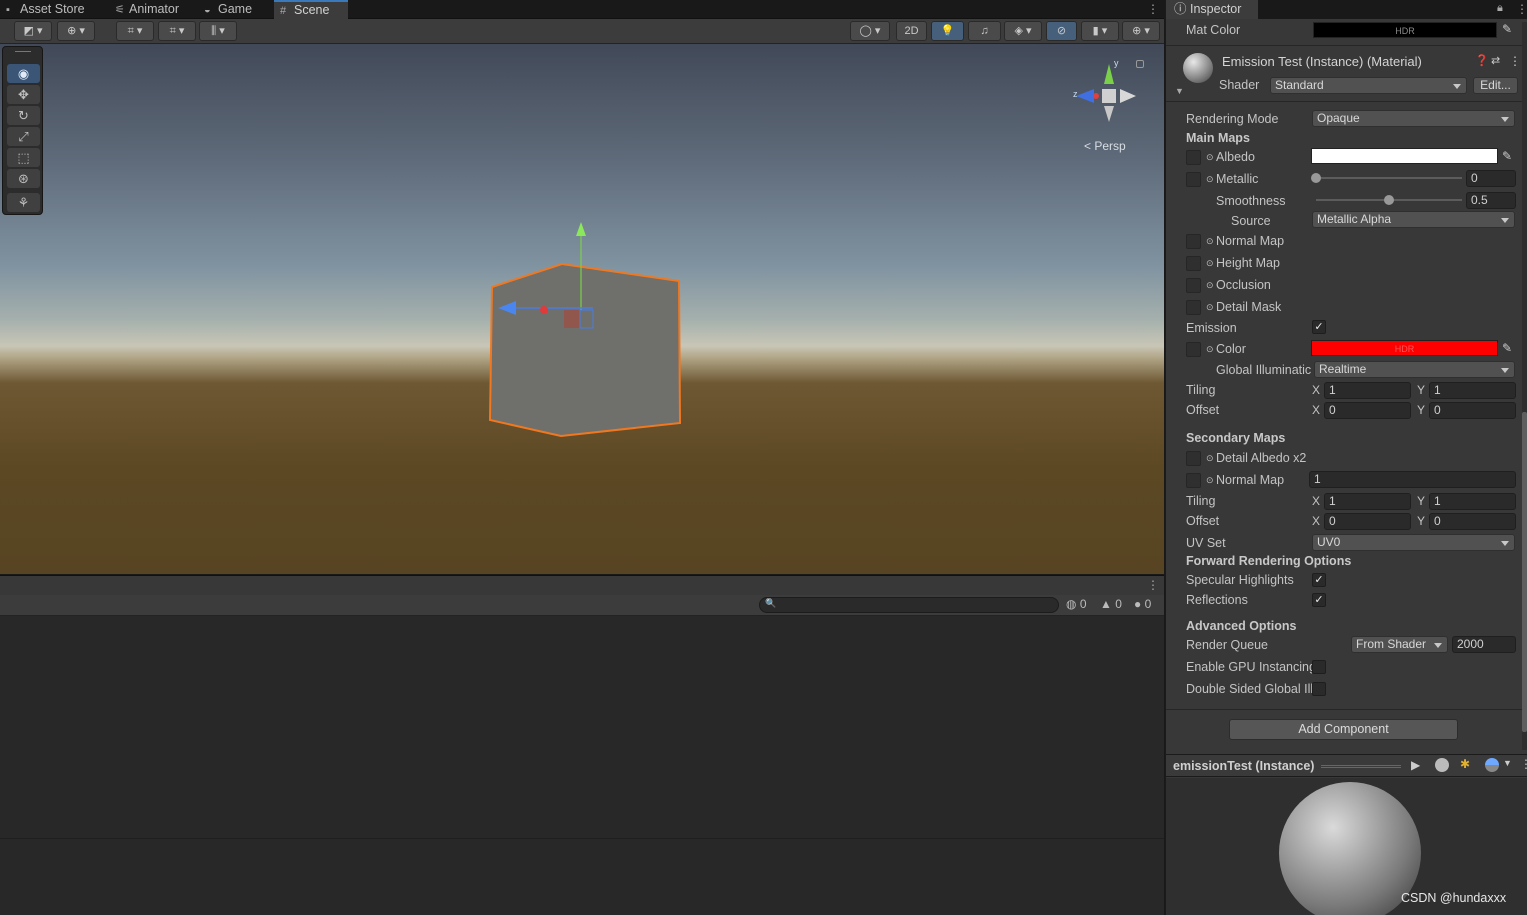  What do you see at coordinates (870, 31) in the screenshot?
I see `shading-mode-dropdown: ◯ ▾` at bounding box center [870, 31].